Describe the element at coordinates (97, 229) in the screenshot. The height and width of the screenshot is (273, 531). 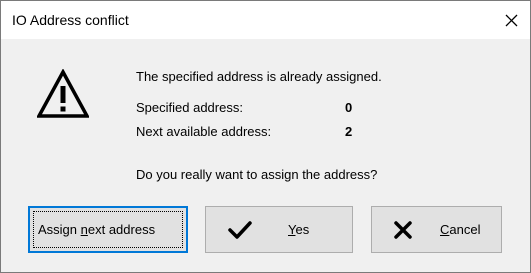
I see `assign-next-address-label: Assign next address` at that location.